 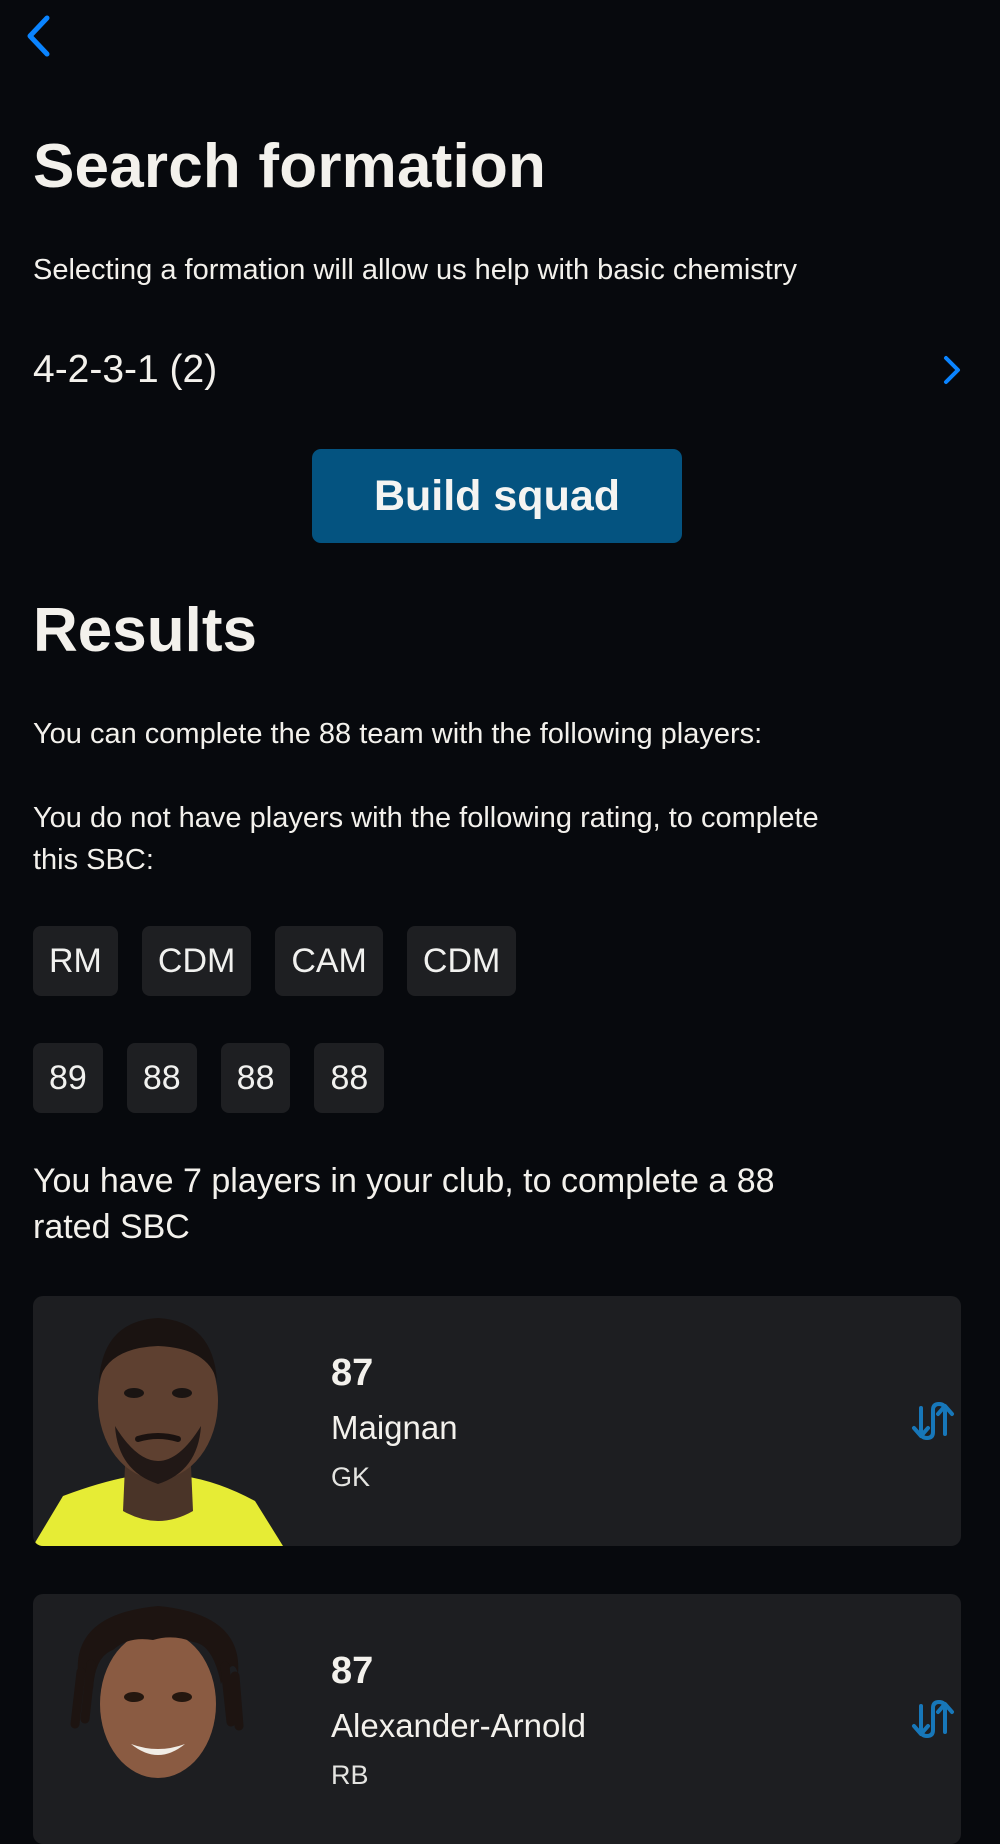 I want to click on player-position: GK, so click(x=351, y=1477).